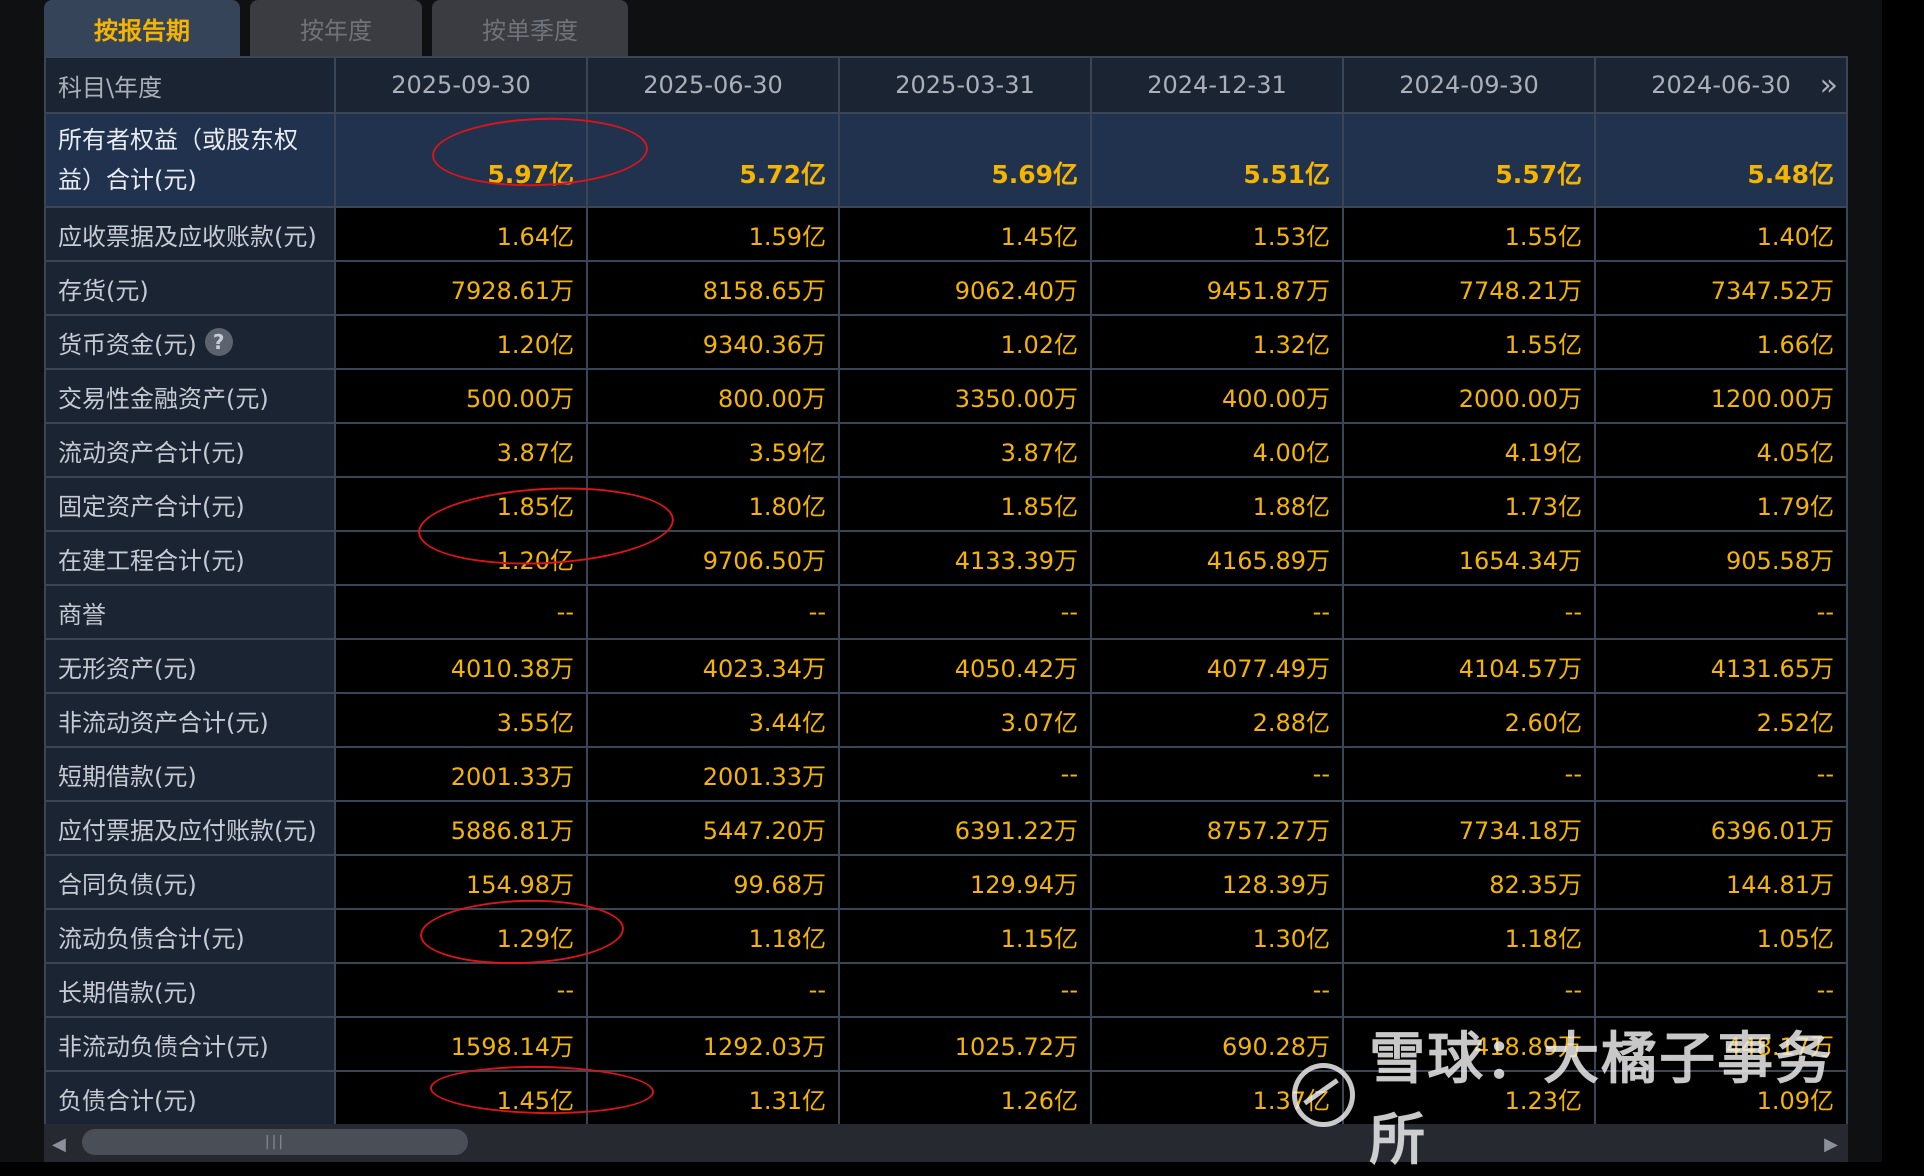 This screenshot has height=1176, width=1924. Describe the element at coordinates (1218, 721) in the screenshot. I see `value-cell: 2.88亿` at that location.